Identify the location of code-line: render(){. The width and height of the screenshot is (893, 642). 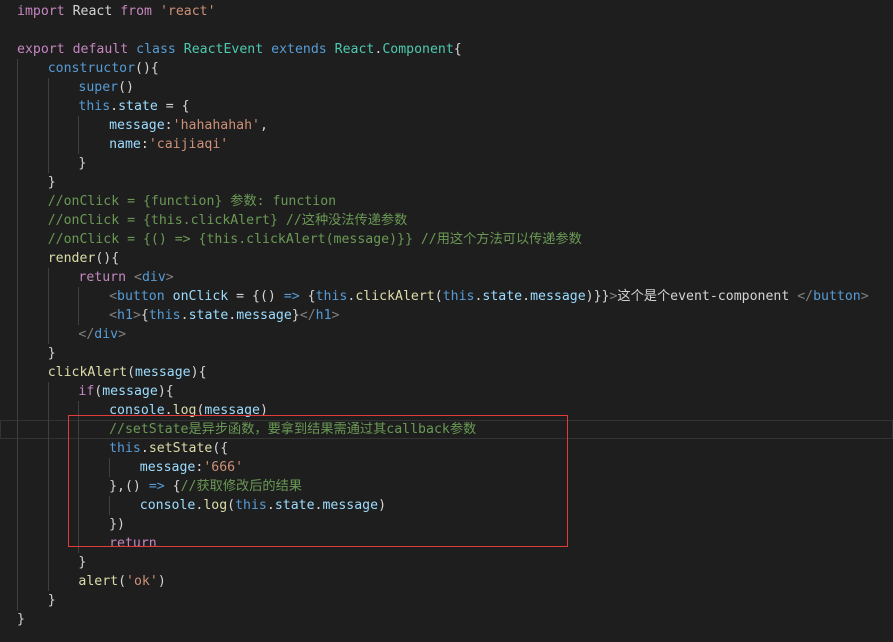
(446, 258).